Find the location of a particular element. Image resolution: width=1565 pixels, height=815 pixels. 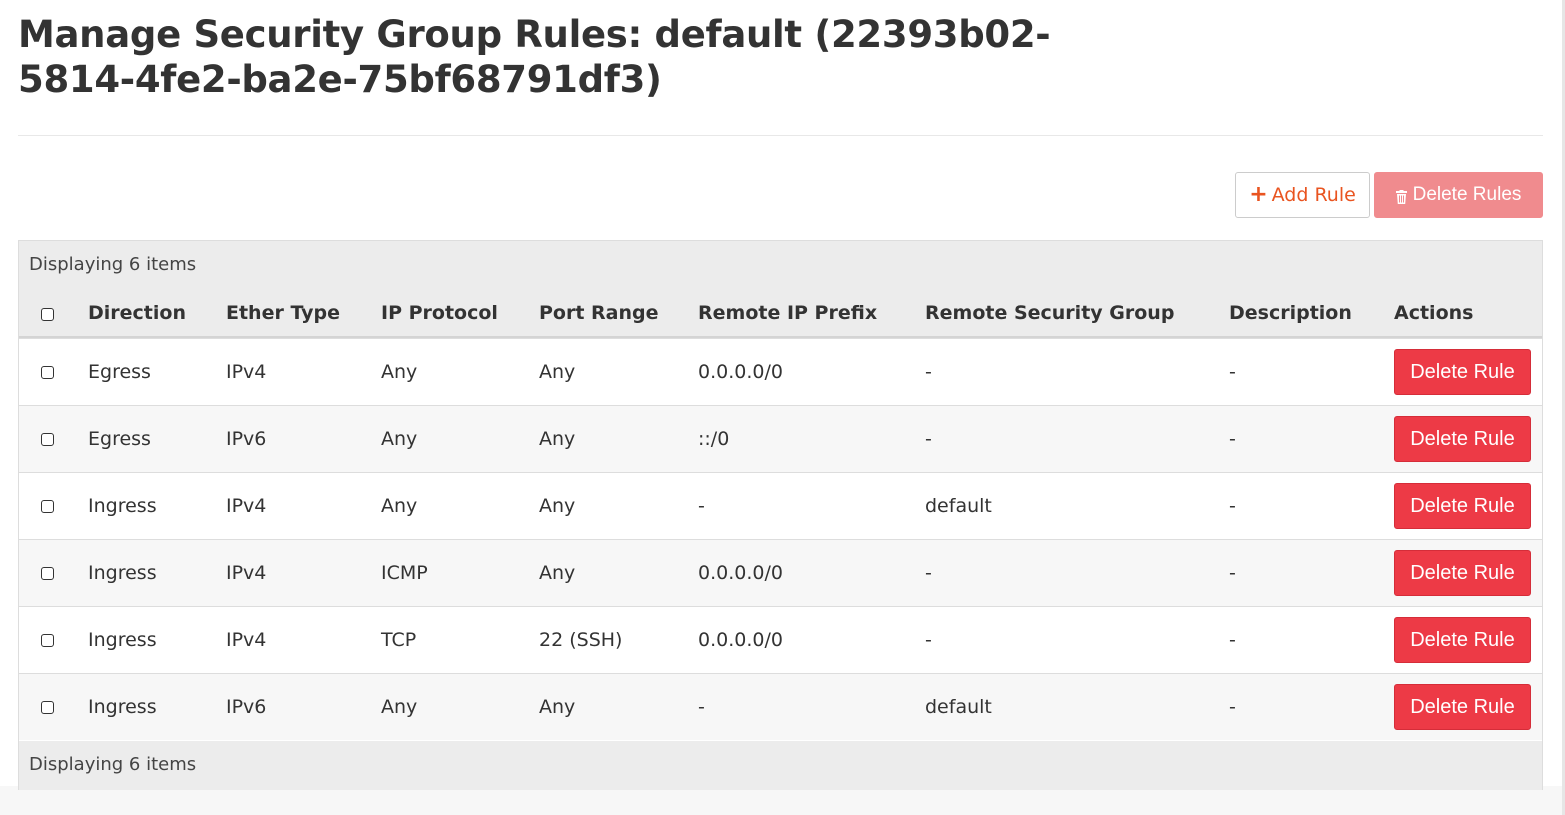

add-rule-button: + Add Rule is located at coordinates (1302, 195).